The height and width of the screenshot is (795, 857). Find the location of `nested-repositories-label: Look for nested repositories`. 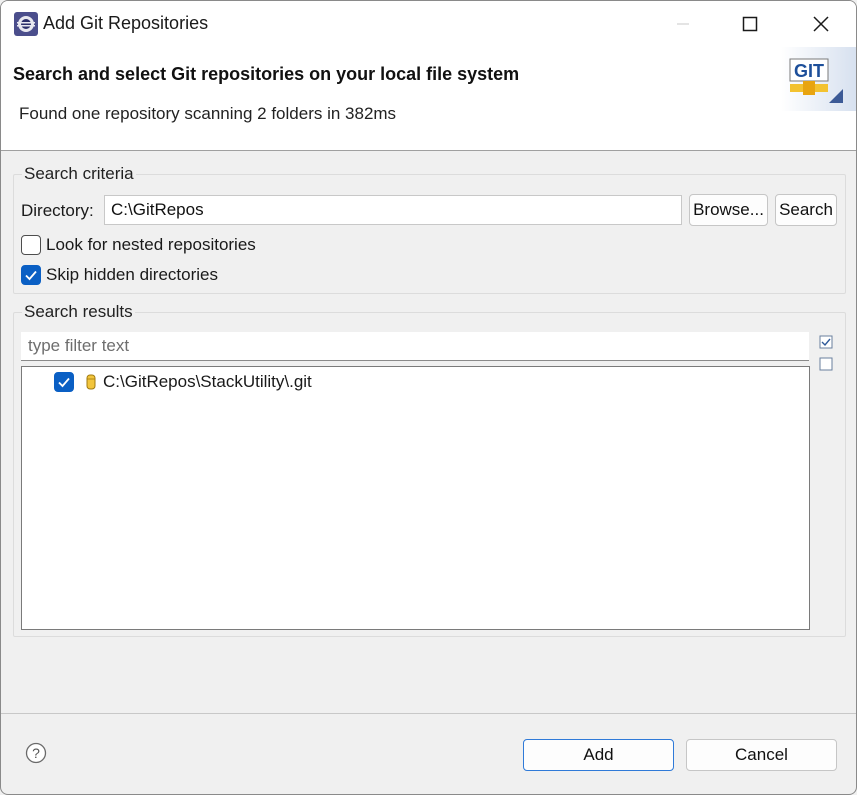

nested-repositories-label: Look for nested repositories is located at coordinates (151, 244).